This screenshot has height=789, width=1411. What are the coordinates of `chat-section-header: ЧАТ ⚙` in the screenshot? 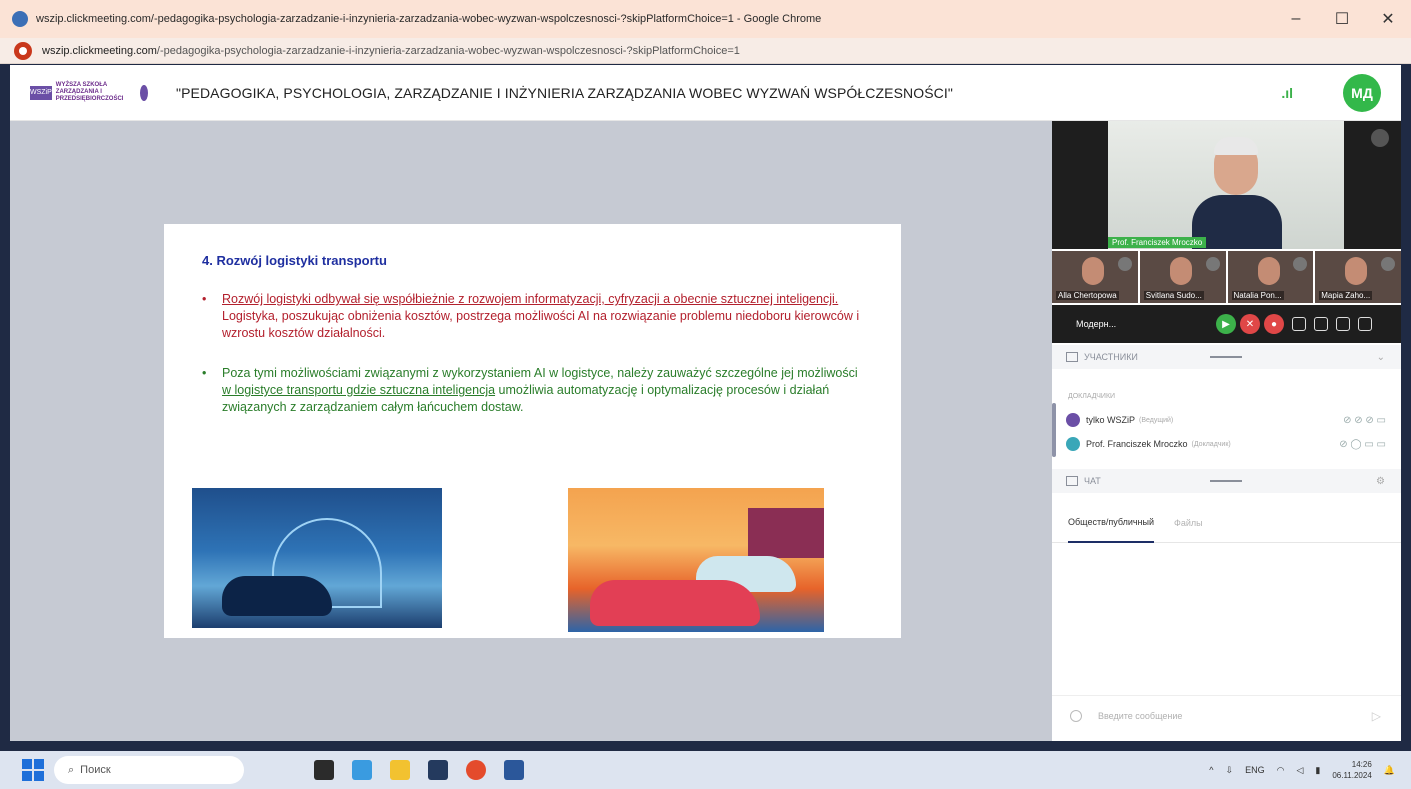 It's located at (1226, 481).